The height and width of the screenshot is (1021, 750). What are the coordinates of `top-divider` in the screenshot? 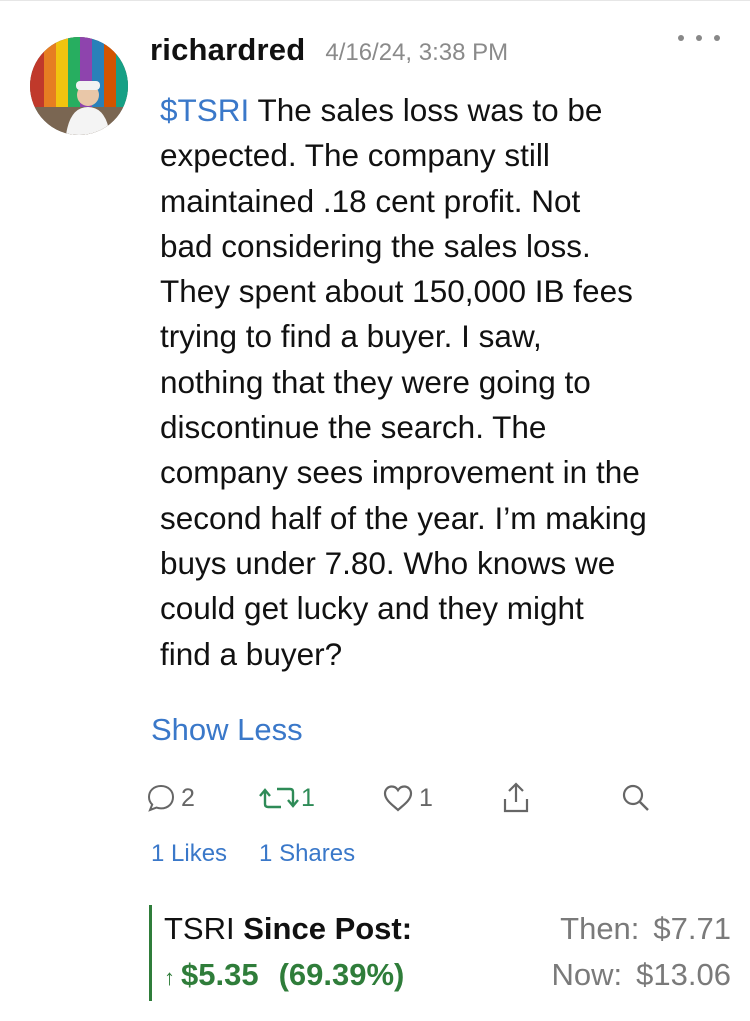 It's located at (375, 0).